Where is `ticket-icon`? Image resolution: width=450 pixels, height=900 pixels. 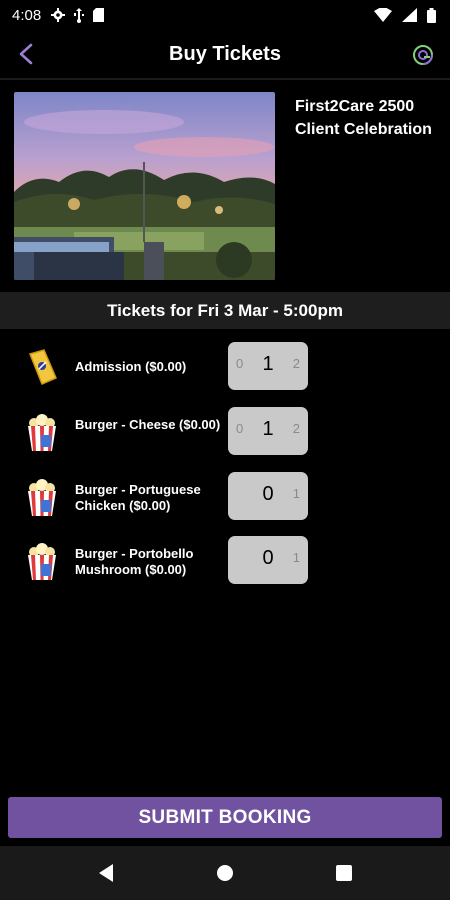 ticket-icon is located at coordinates (42, 367).